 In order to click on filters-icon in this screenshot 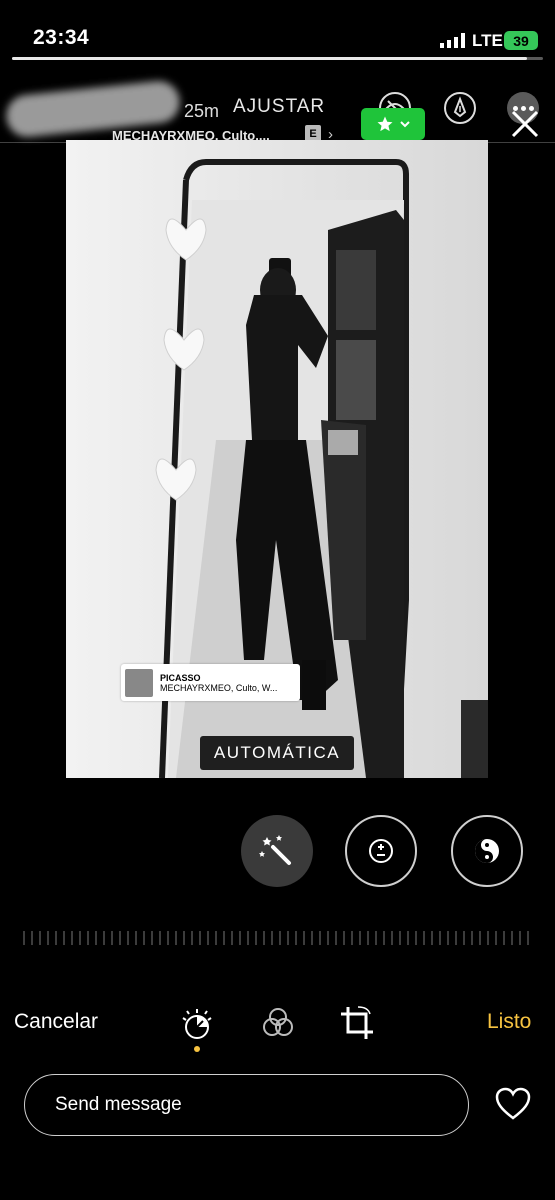, I will do `click(278, 1023)`.